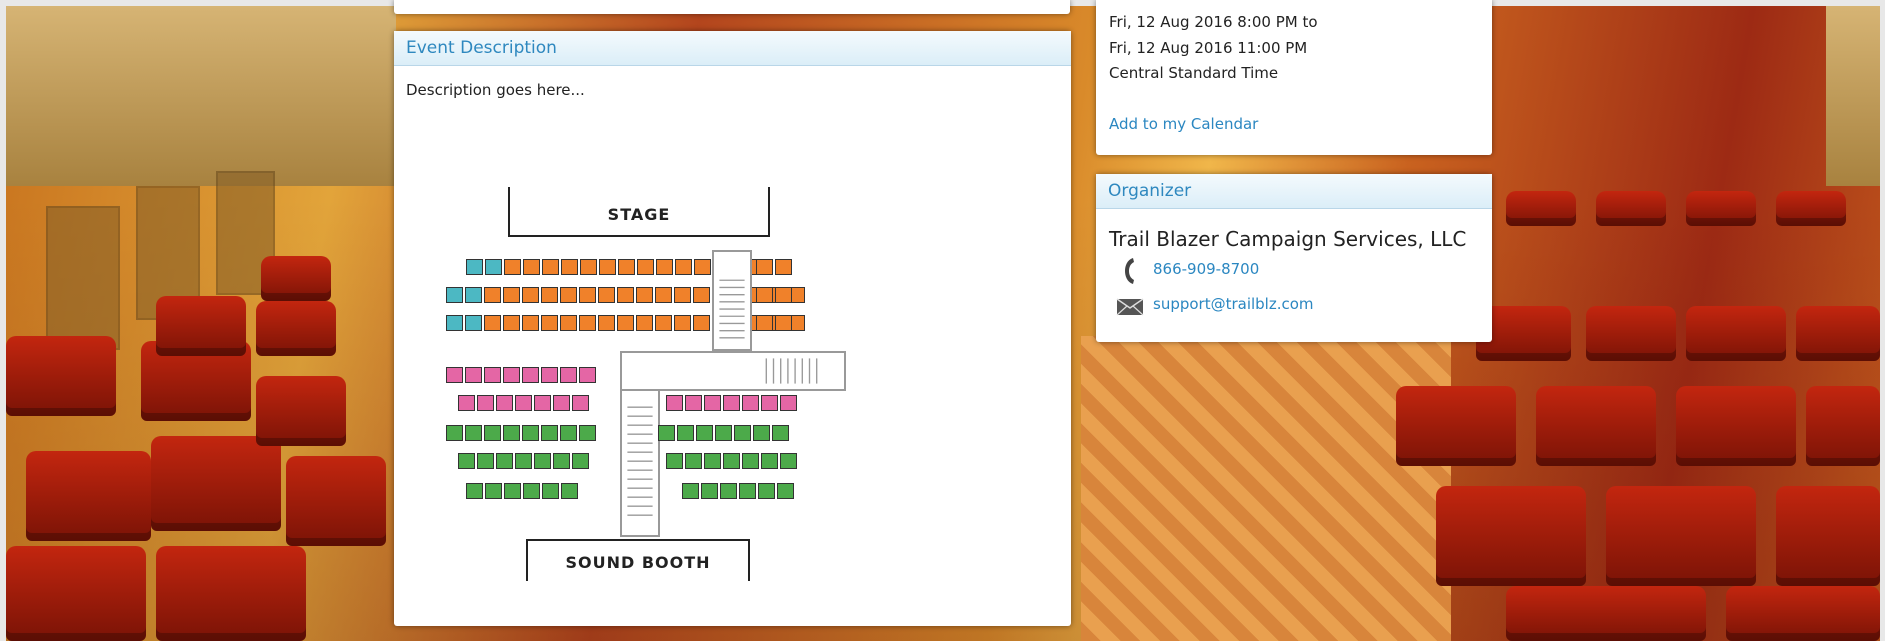  Describe the element at coordinates (1208, 48) in the screenshot. I see `event-end-time: Fri, 12 Aug 2016 11:00 PM` at that location.